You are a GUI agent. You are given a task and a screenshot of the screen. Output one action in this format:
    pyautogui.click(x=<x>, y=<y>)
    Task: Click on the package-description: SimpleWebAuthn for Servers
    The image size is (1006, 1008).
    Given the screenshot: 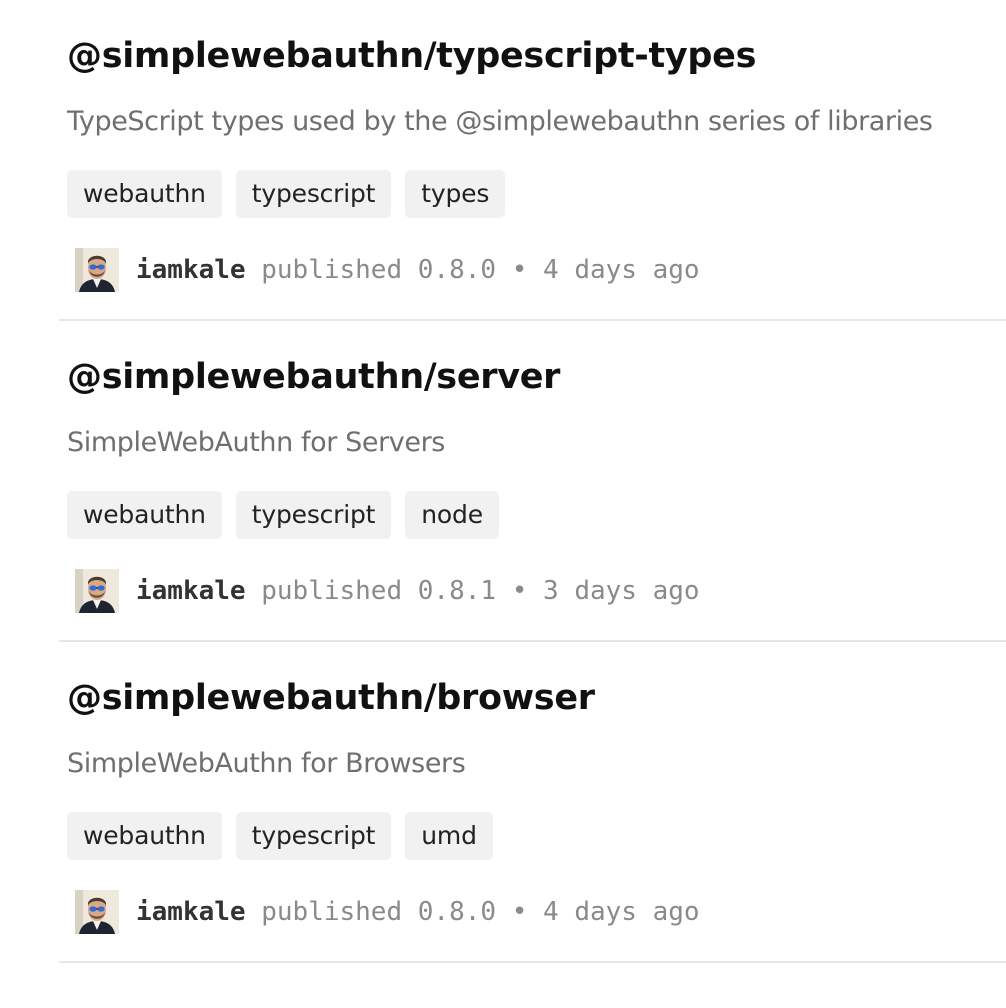 What is the action you would take?
    pyautogui.click(x=256, y=442)
    